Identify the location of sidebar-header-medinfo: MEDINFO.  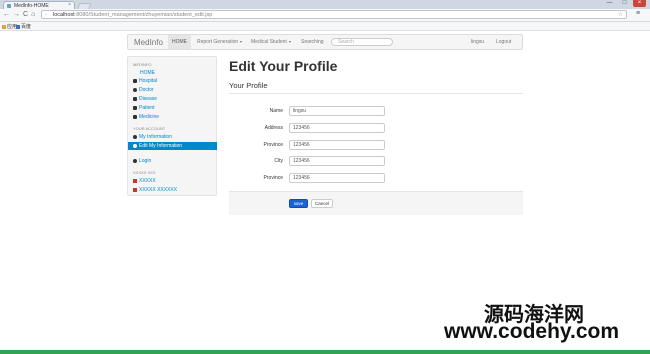
(142, 64).